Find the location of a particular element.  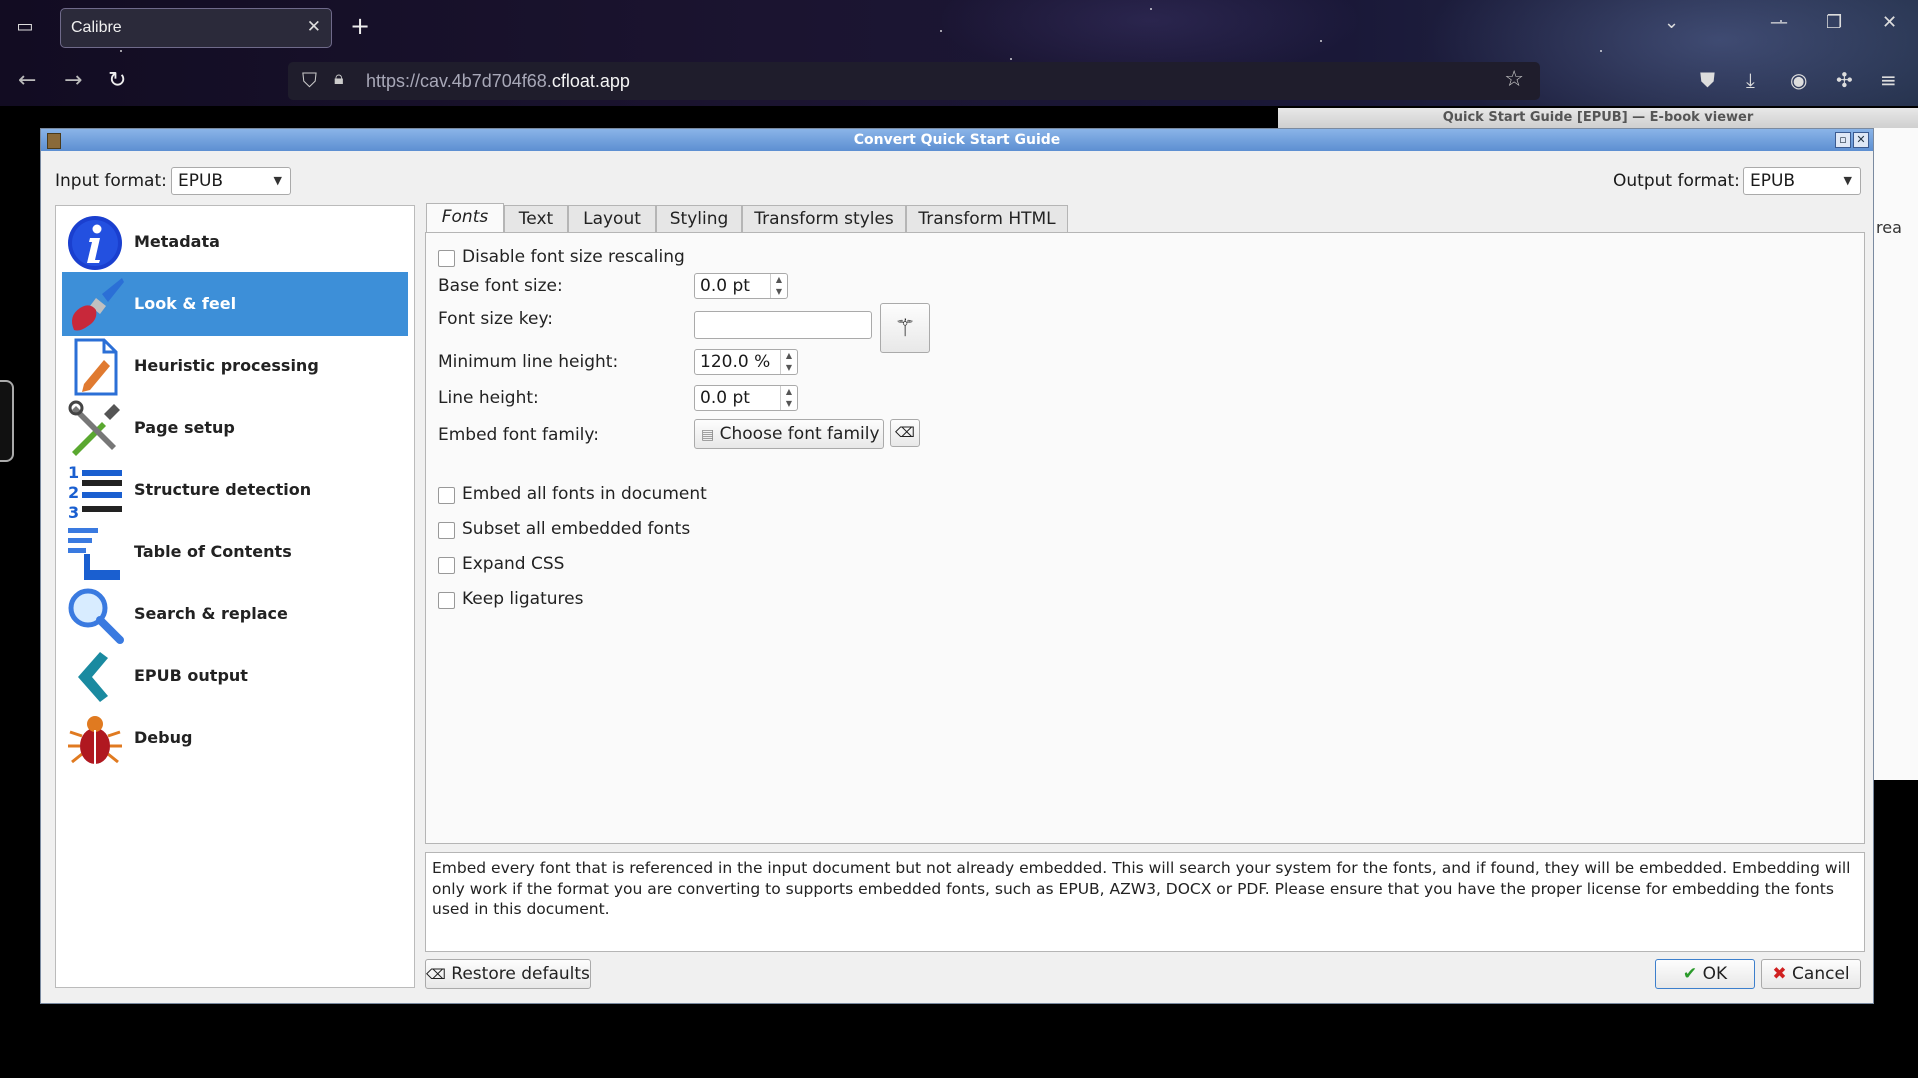

magnifier-icon is located at coordinates (96, 616).